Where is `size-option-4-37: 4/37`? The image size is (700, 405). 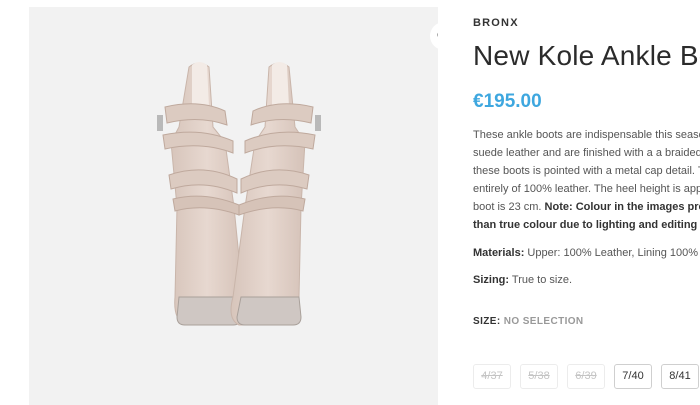
size-option-4-37: 4/37 is located at coordinates (492, 376).